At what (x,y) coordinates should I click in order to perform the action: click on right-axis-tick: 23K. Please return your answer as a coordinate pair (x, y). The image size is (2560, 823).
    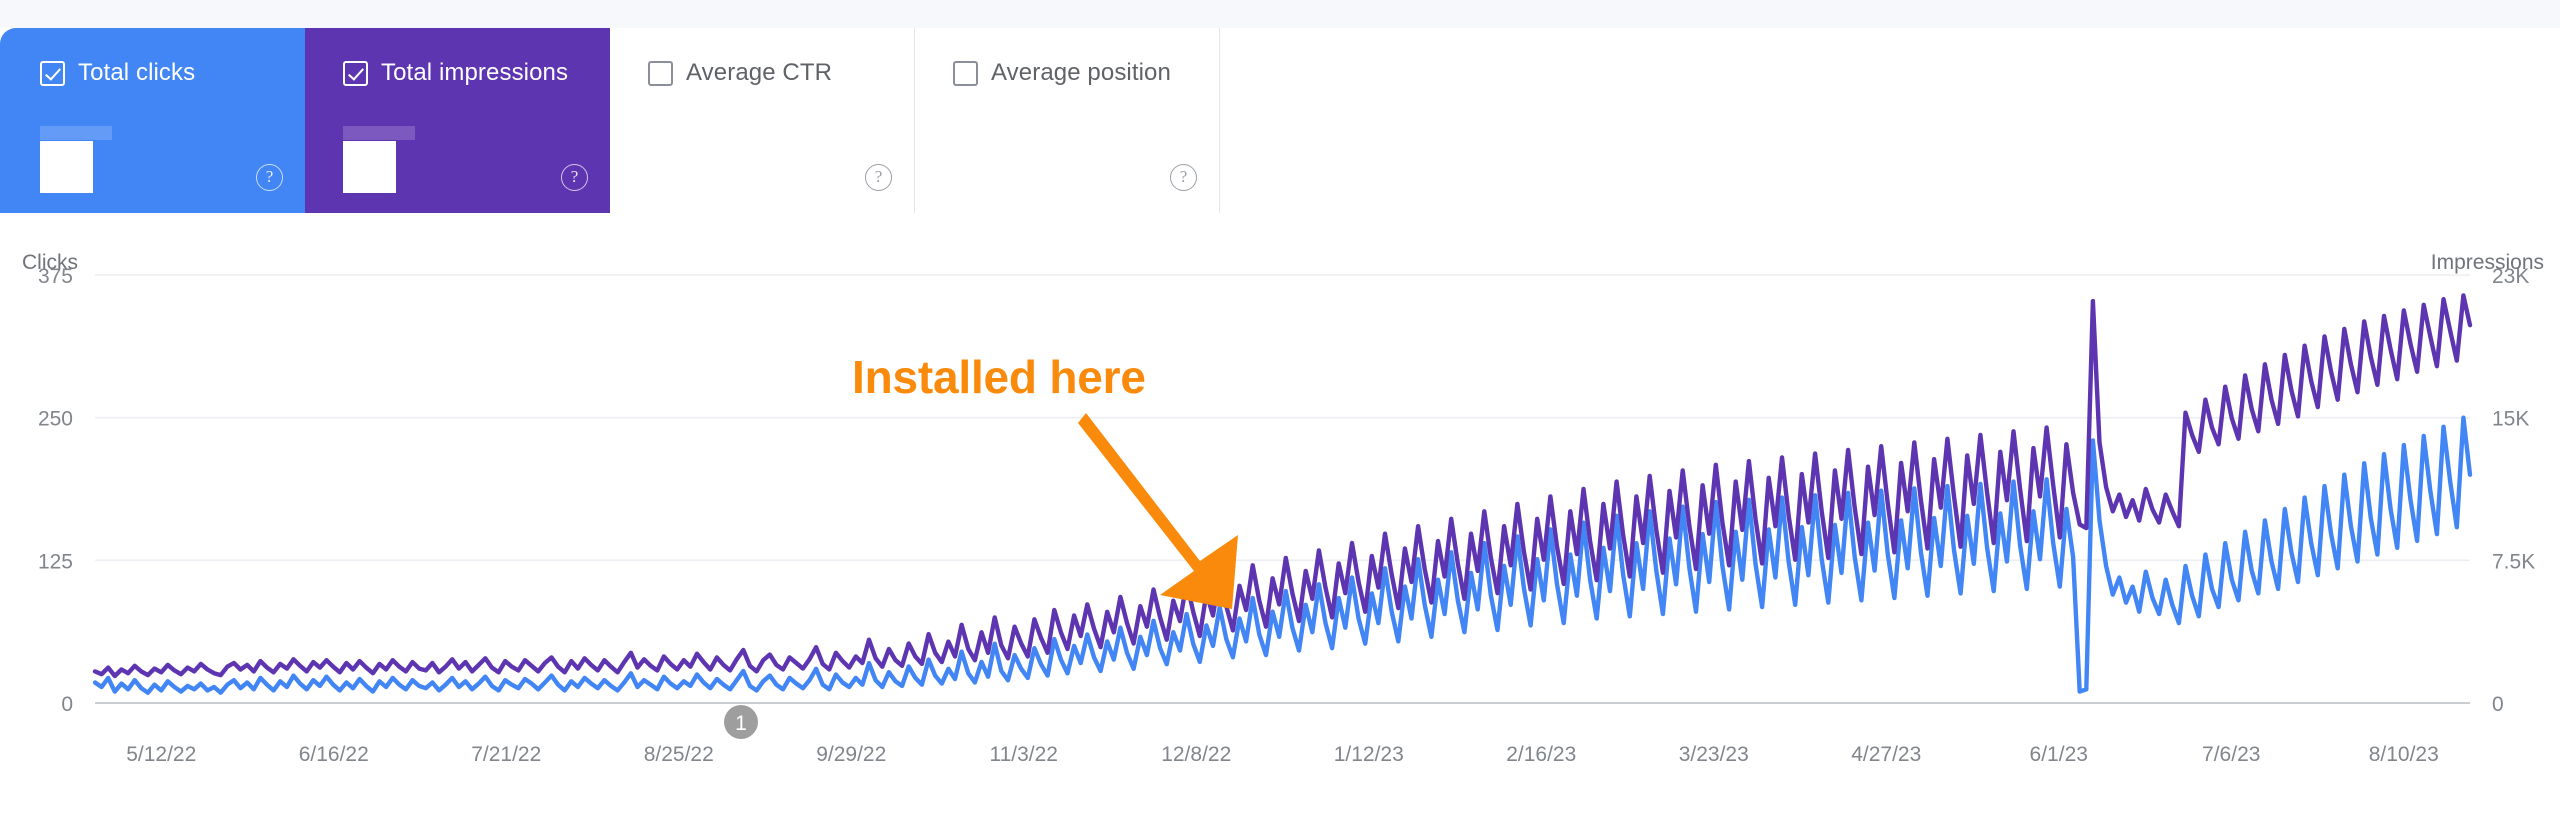
    Looking at the image, I should click on (2510, 276).